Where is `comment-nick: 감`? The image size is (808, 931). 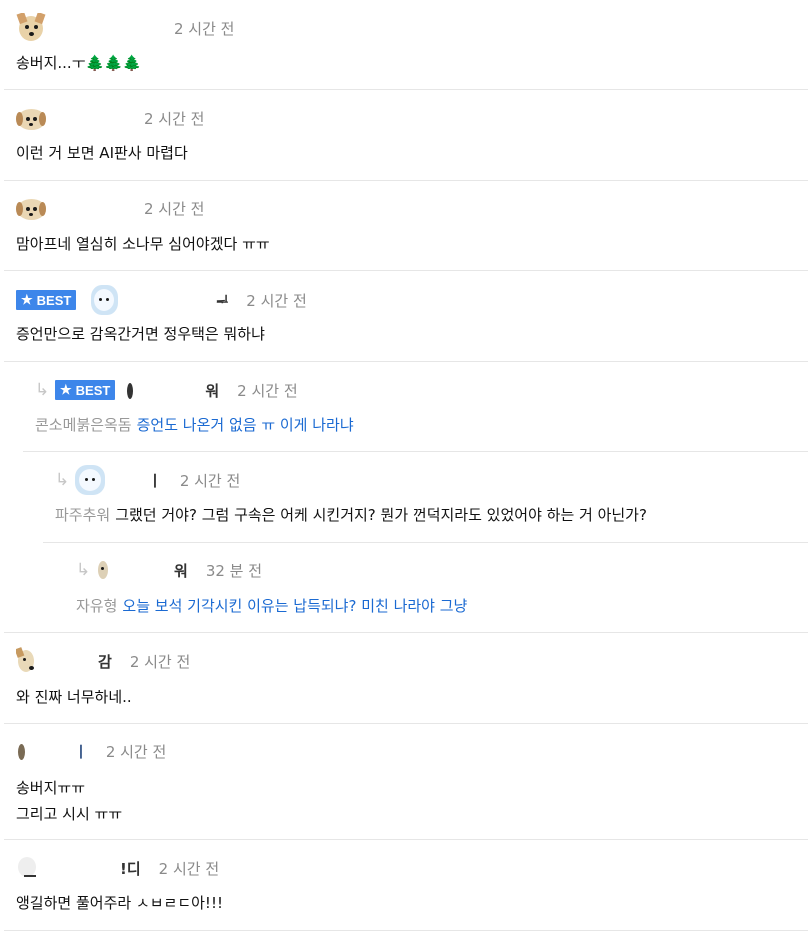
comment-nick: 감 is located at coordinates (105, 661).